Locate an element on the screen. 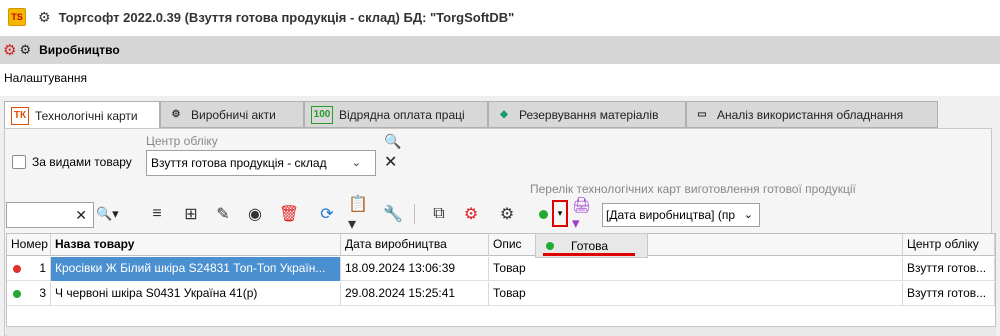  tab-production-acts: ⚙ Виробничі акти is located at coordinates (232, 114).